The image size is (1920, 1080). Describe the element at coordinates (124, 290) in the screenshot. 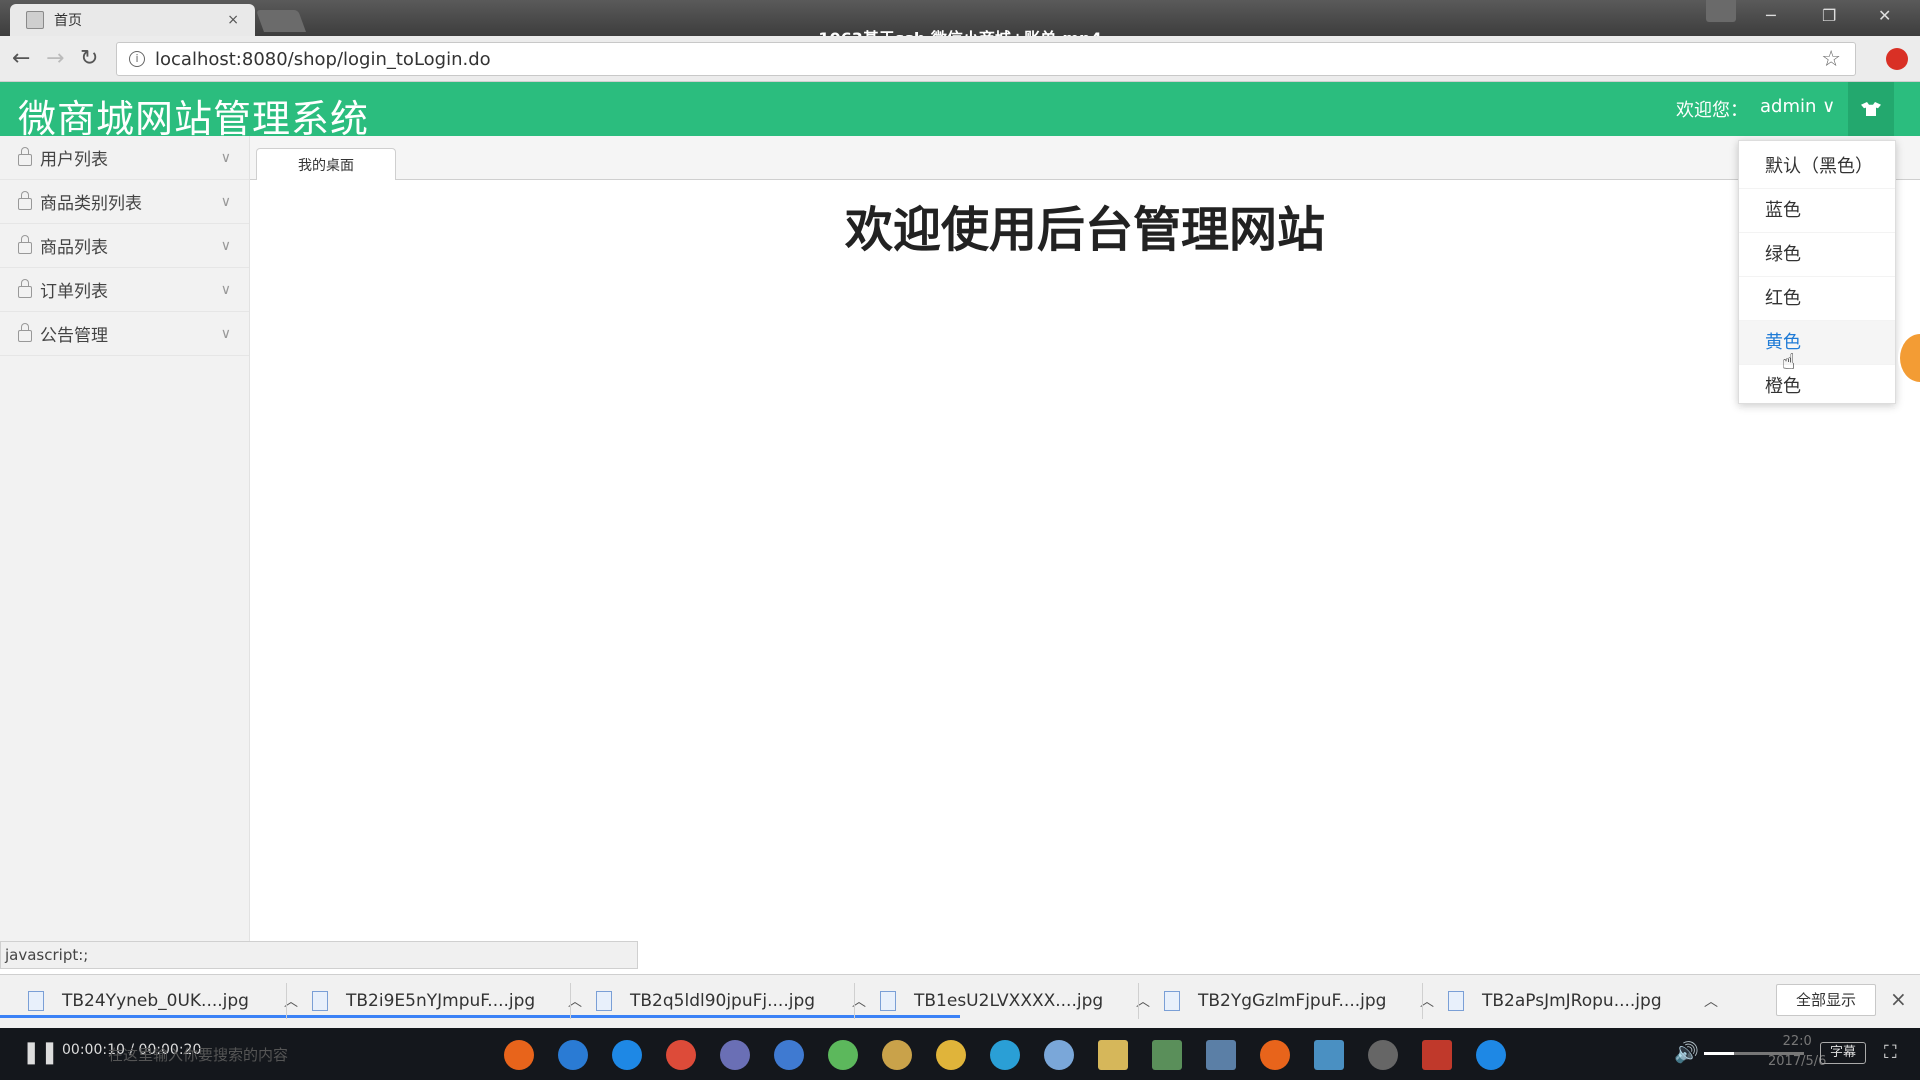

I see `sidebar-item-orders: 订单列表 ∨` at that location.